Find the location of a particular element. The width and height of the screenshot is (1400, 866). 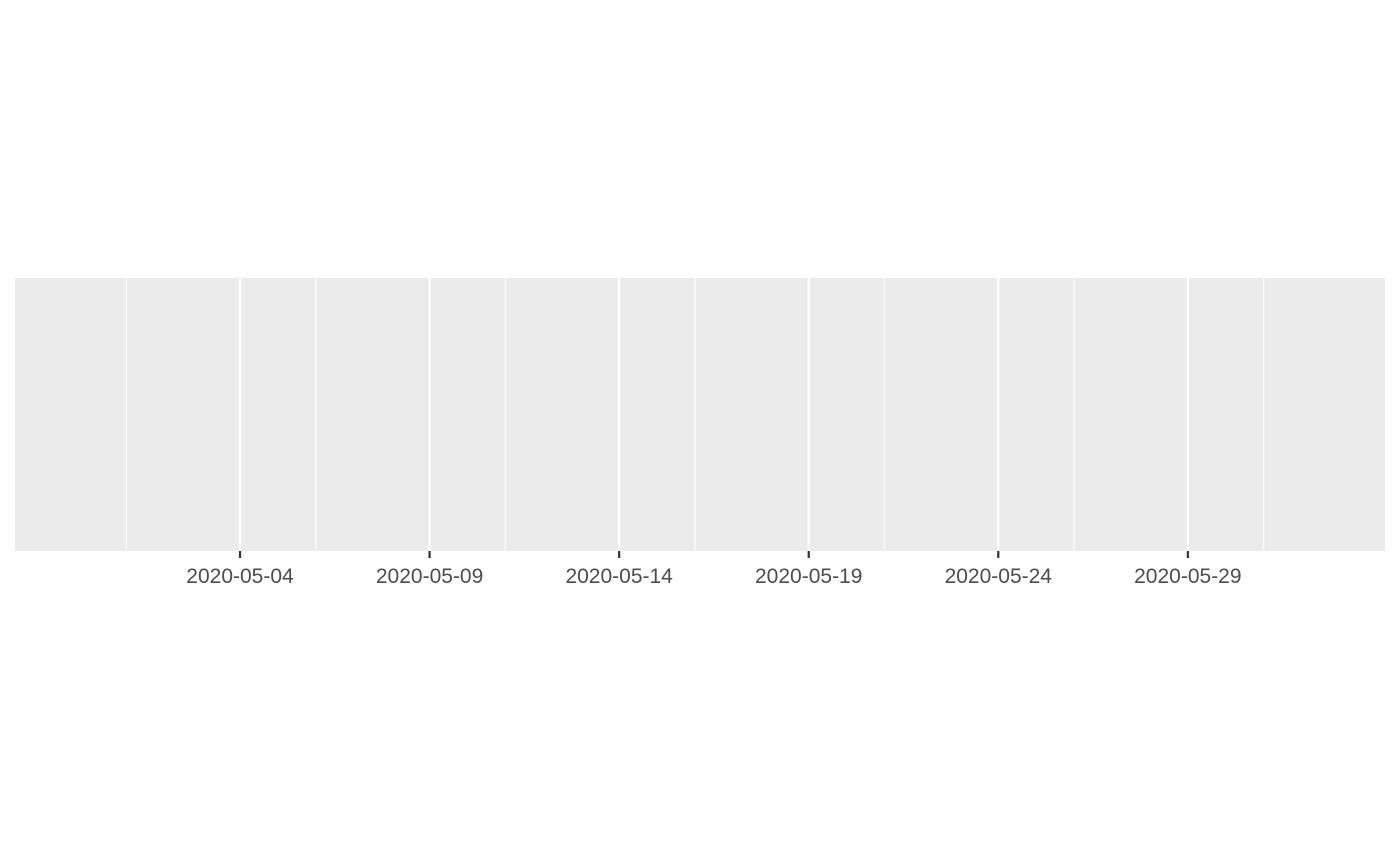

x-tick-label: 2020-05-29 is located at coordinates (1187, 576).